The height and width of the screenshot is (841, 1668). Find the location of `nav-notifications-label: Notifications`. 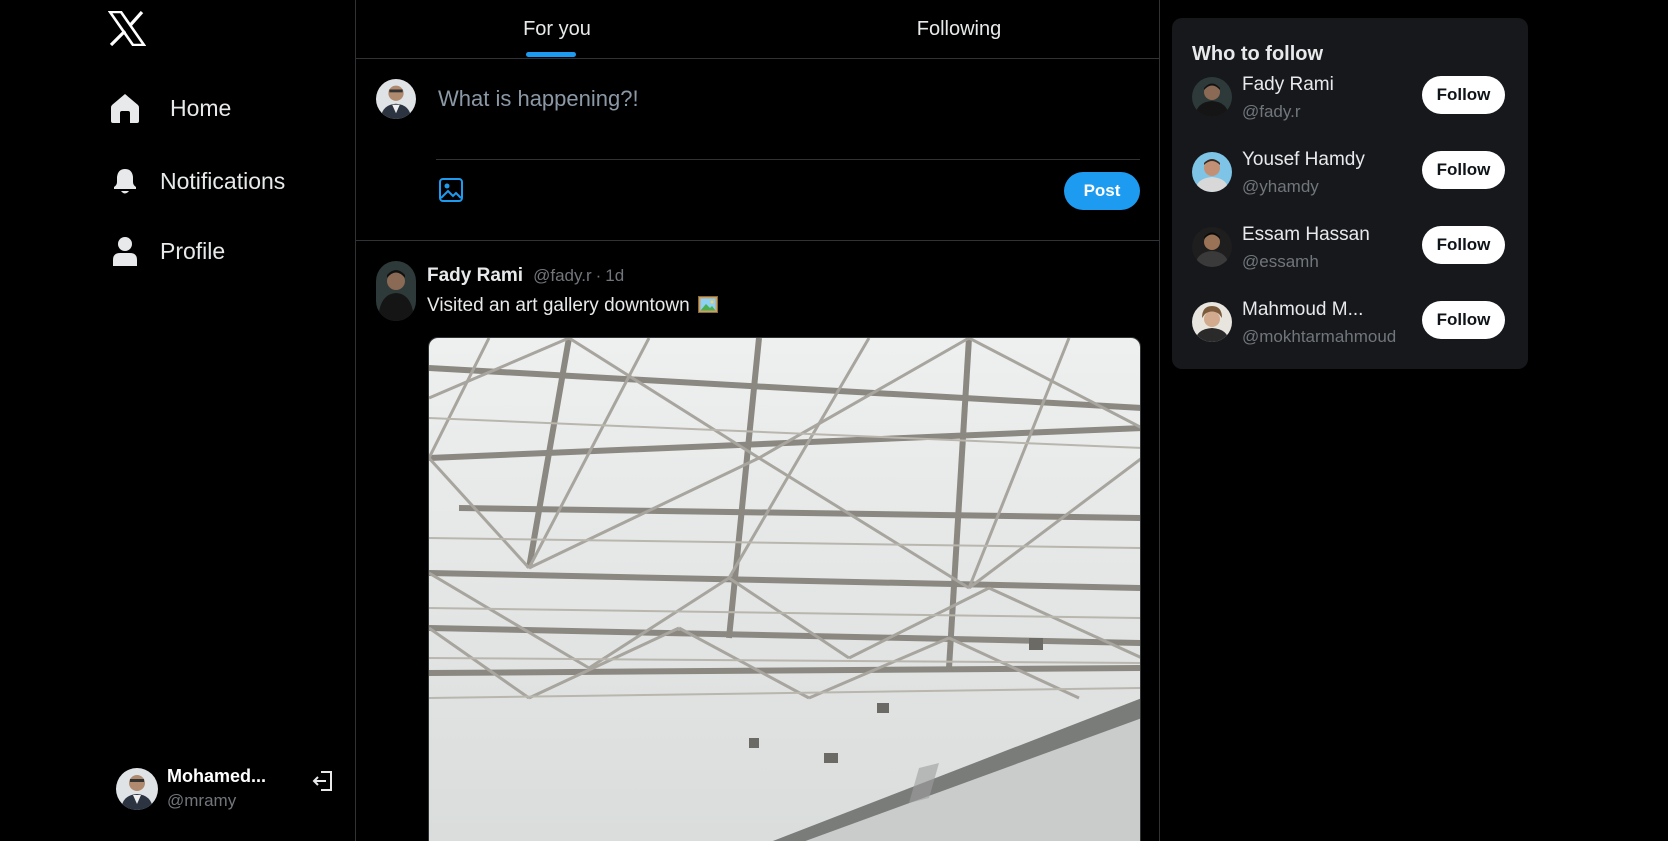

nav-notifications-label: Notifications is located at coordinates (223, 180).